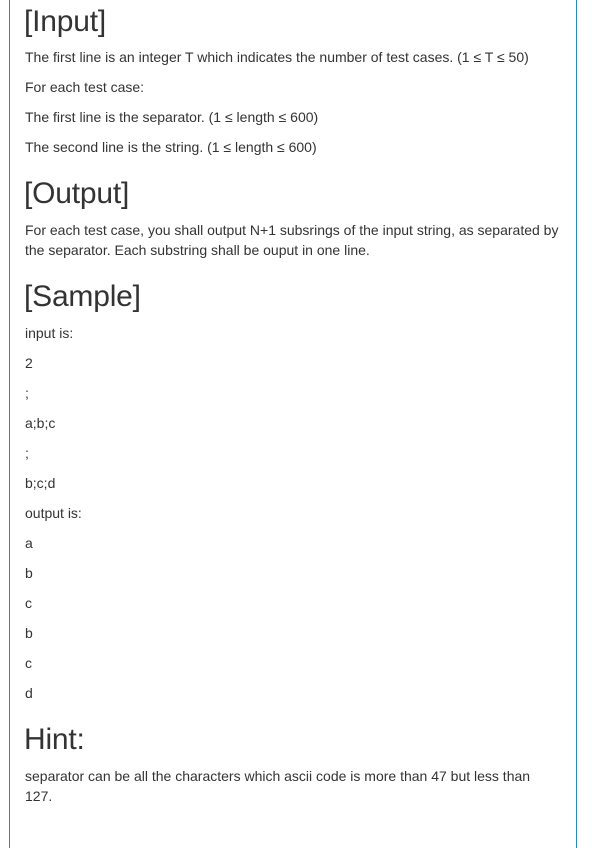  What do you see at coordinates (29, 693) in the screenshot?
I see `sample-output-line: d` at bounding box center [29, 693].